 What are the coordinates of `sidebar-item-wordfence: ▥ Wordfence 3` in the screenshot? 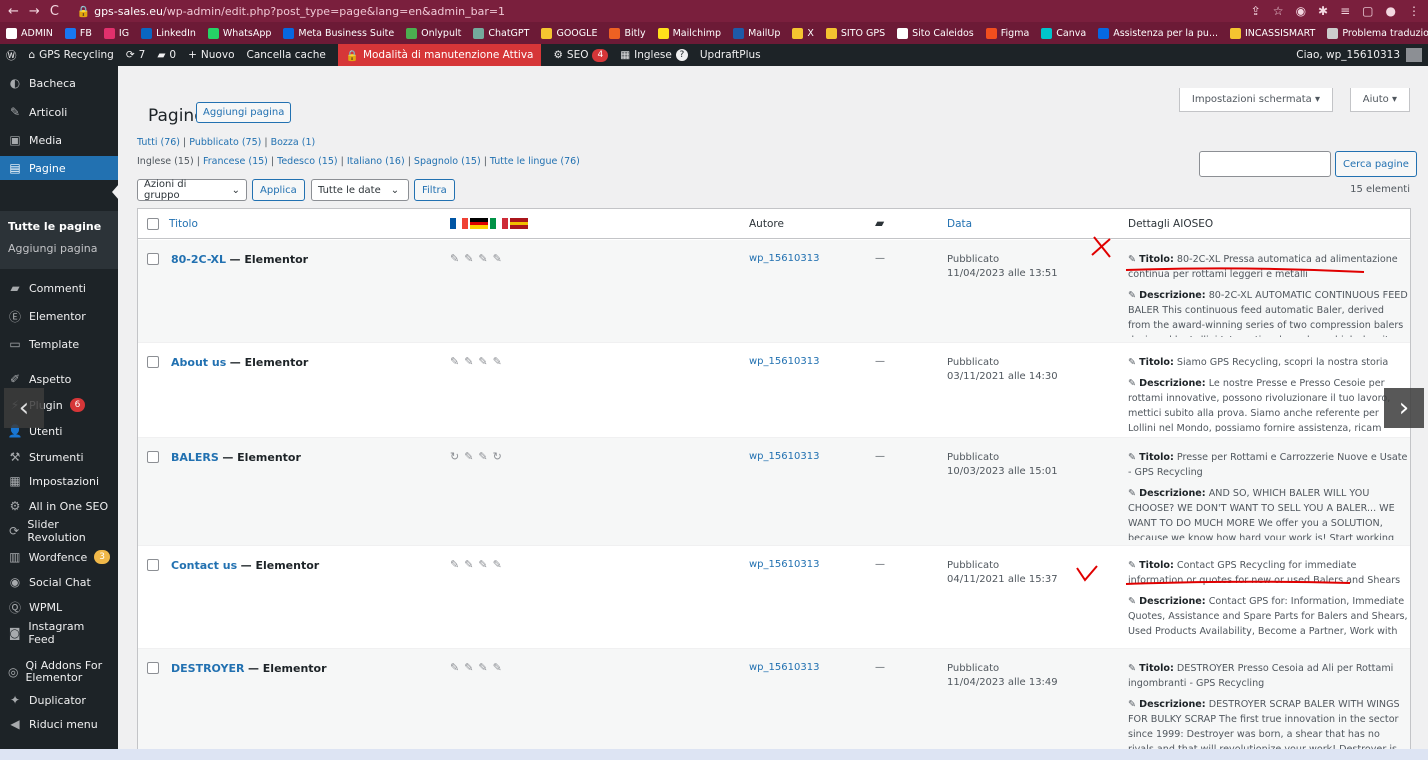 It's located at (59, 557).